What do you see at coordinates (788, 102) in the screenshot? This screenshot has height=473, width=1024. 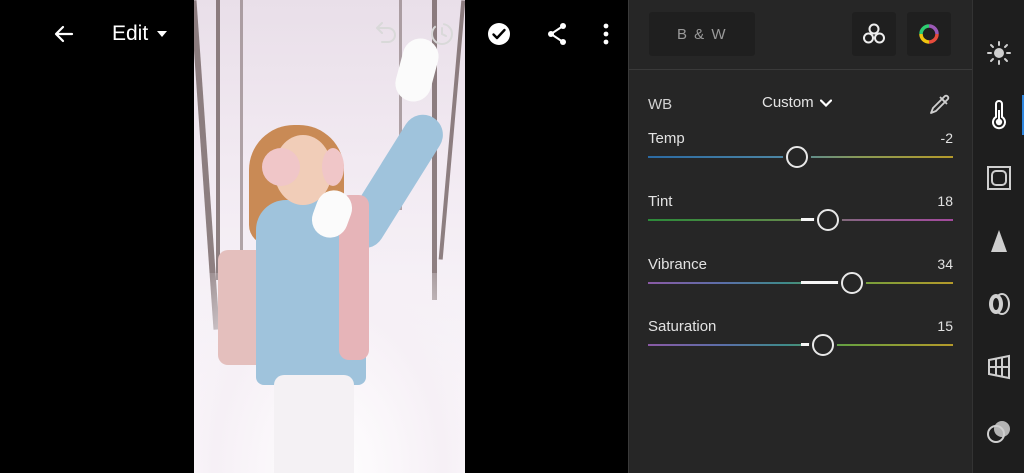 I see `white-balance-preset-value: Custom` at bounding box center [788, 102].